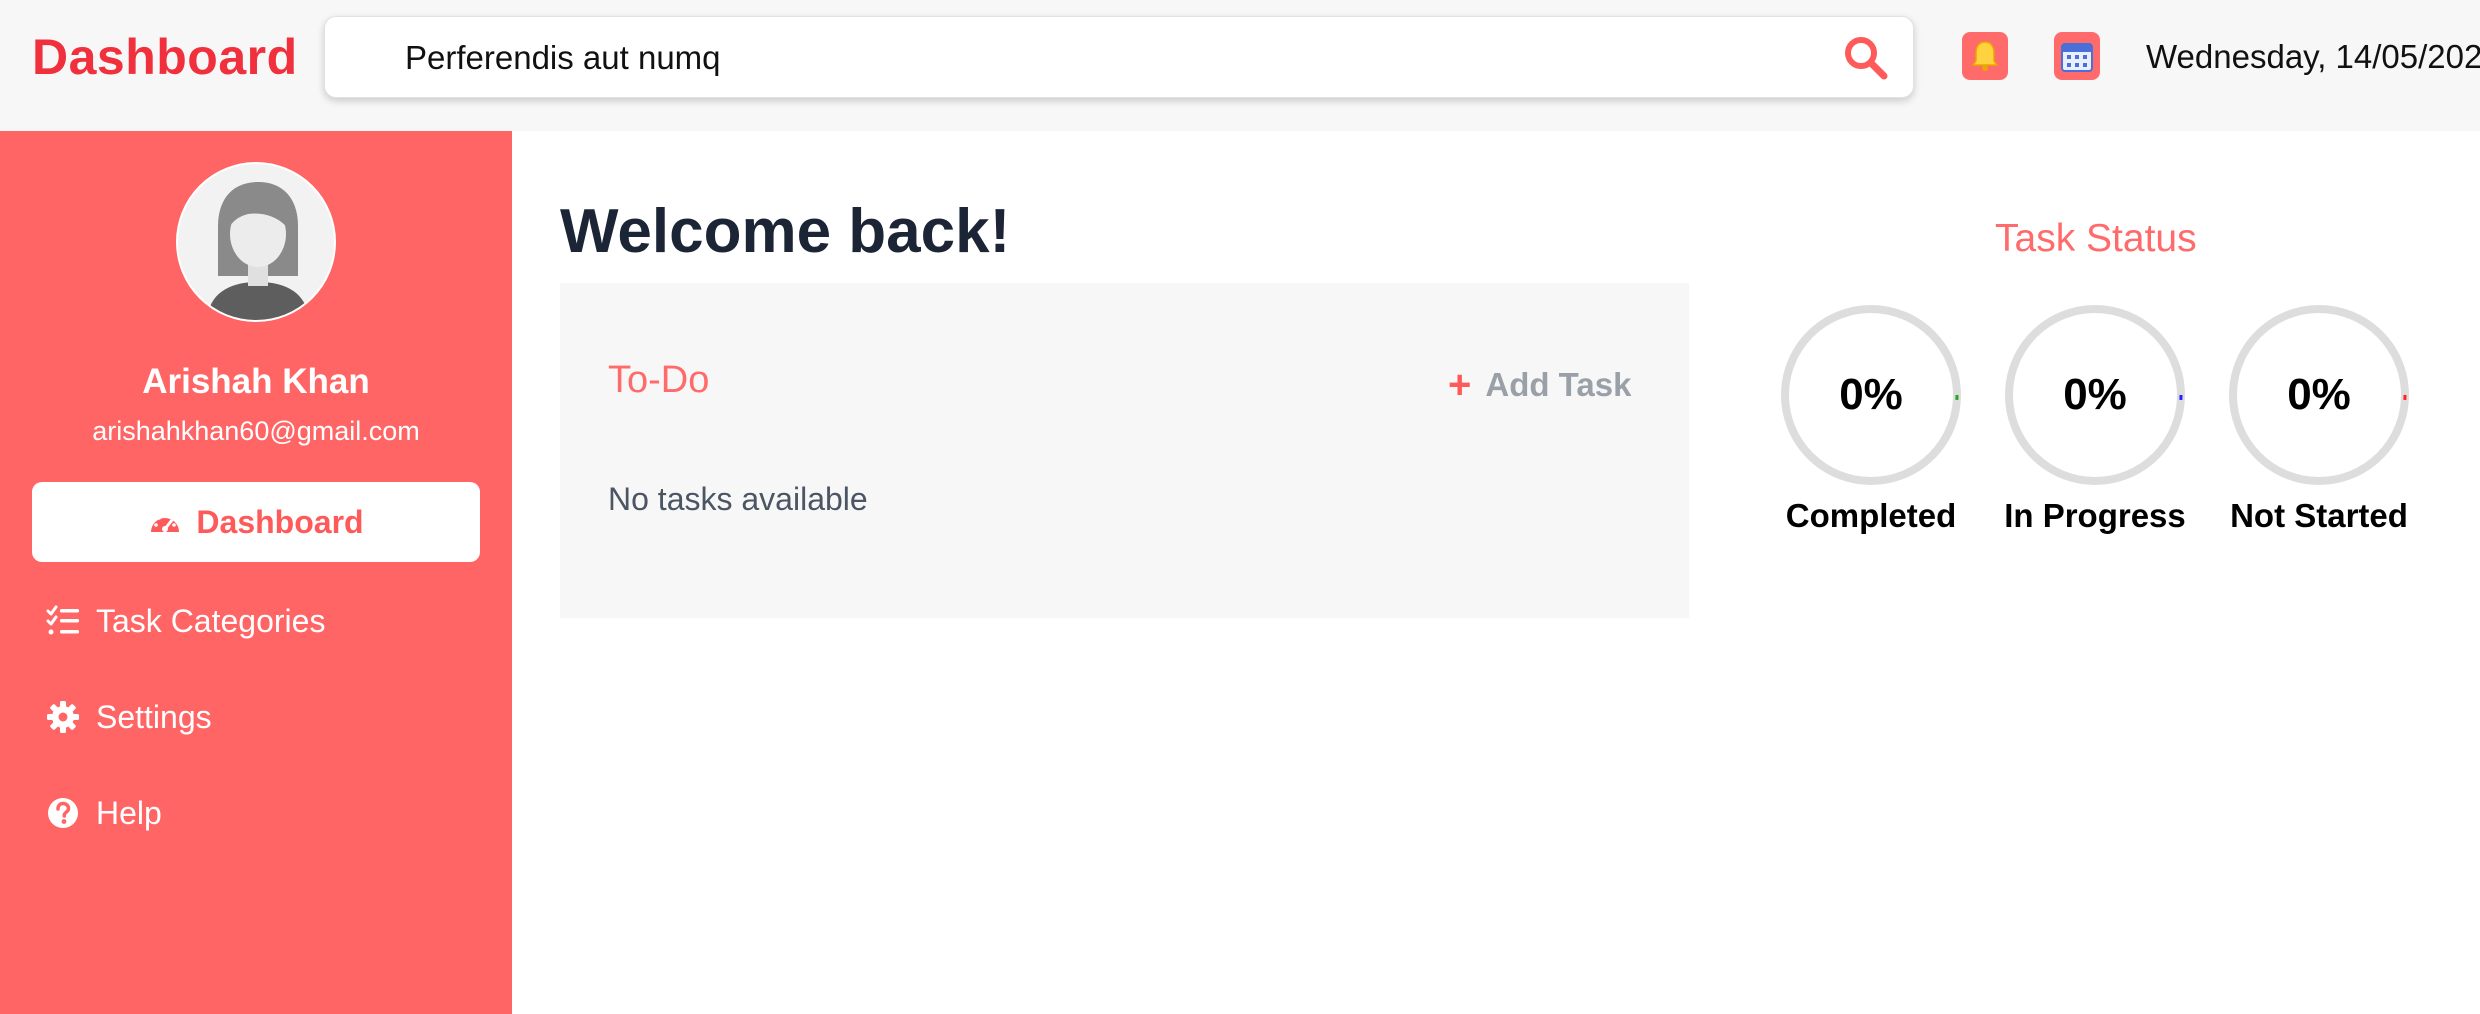 The image size is (2480, 1014). I want to click on calendar-icon, so click(2077, 57).